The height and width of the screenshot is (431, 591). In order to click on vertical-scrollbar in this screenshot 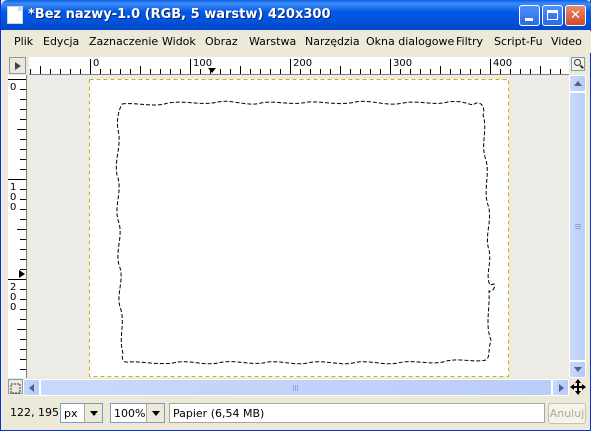, I will do `click(577, 226)`.